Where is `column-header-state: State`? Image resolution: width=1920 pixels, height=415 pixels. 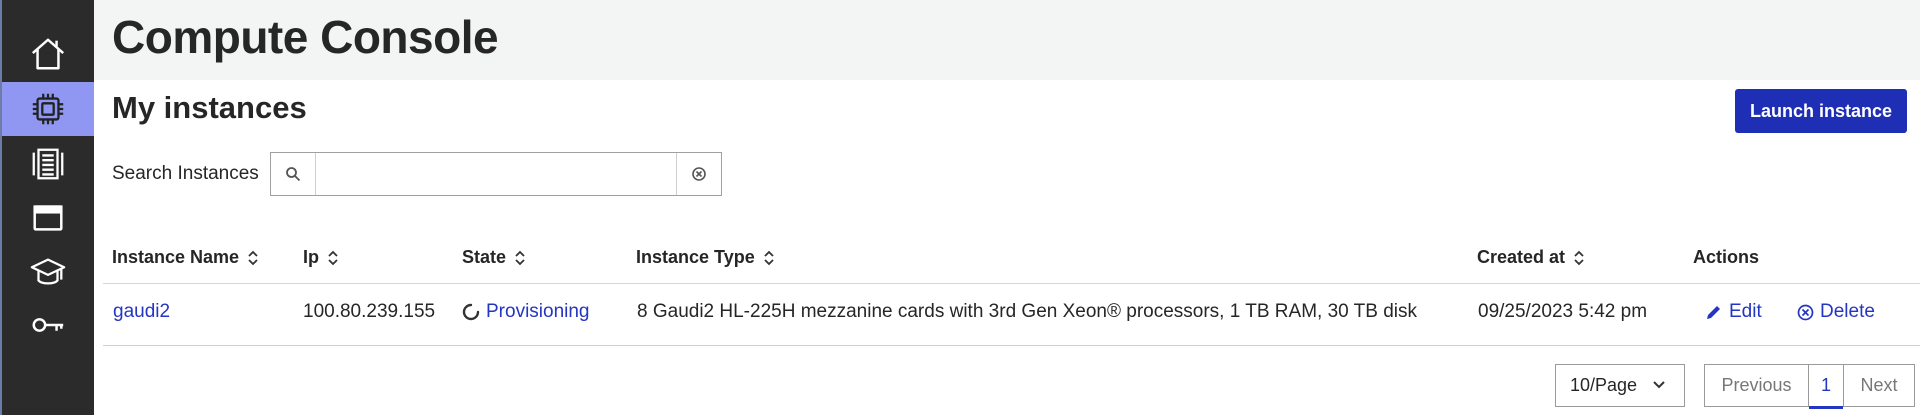
column-header-state: State is located at coordinates (494, 257).